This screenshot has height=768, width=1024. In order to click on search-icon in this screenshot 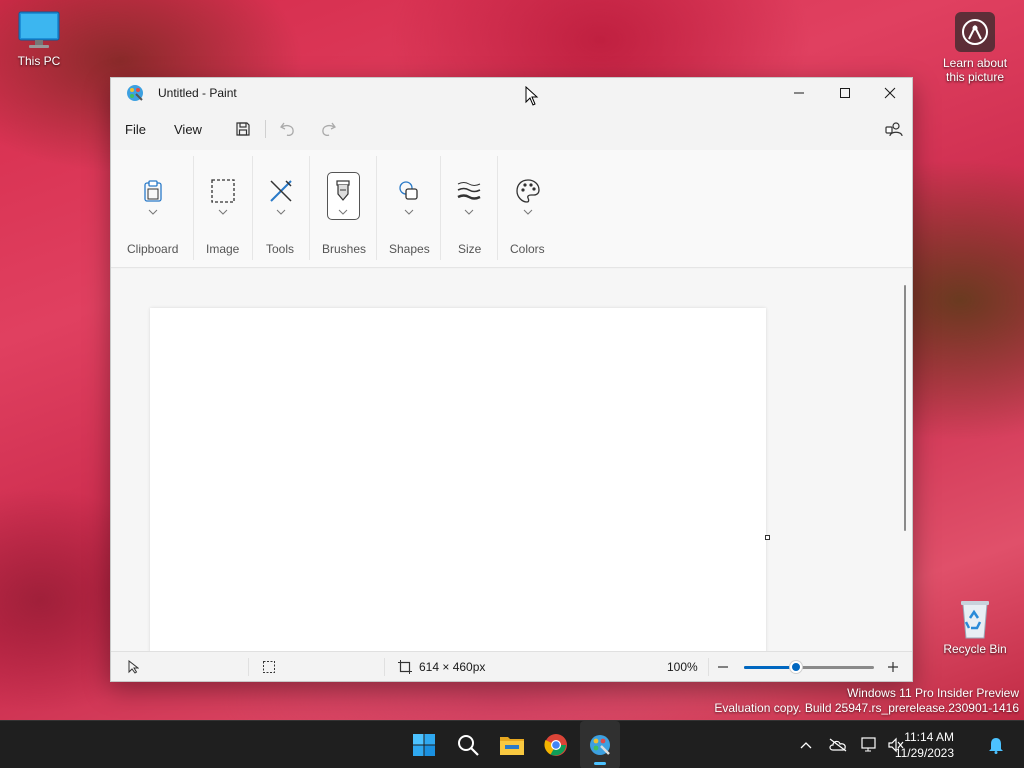, I will do `click(468, 745)`.